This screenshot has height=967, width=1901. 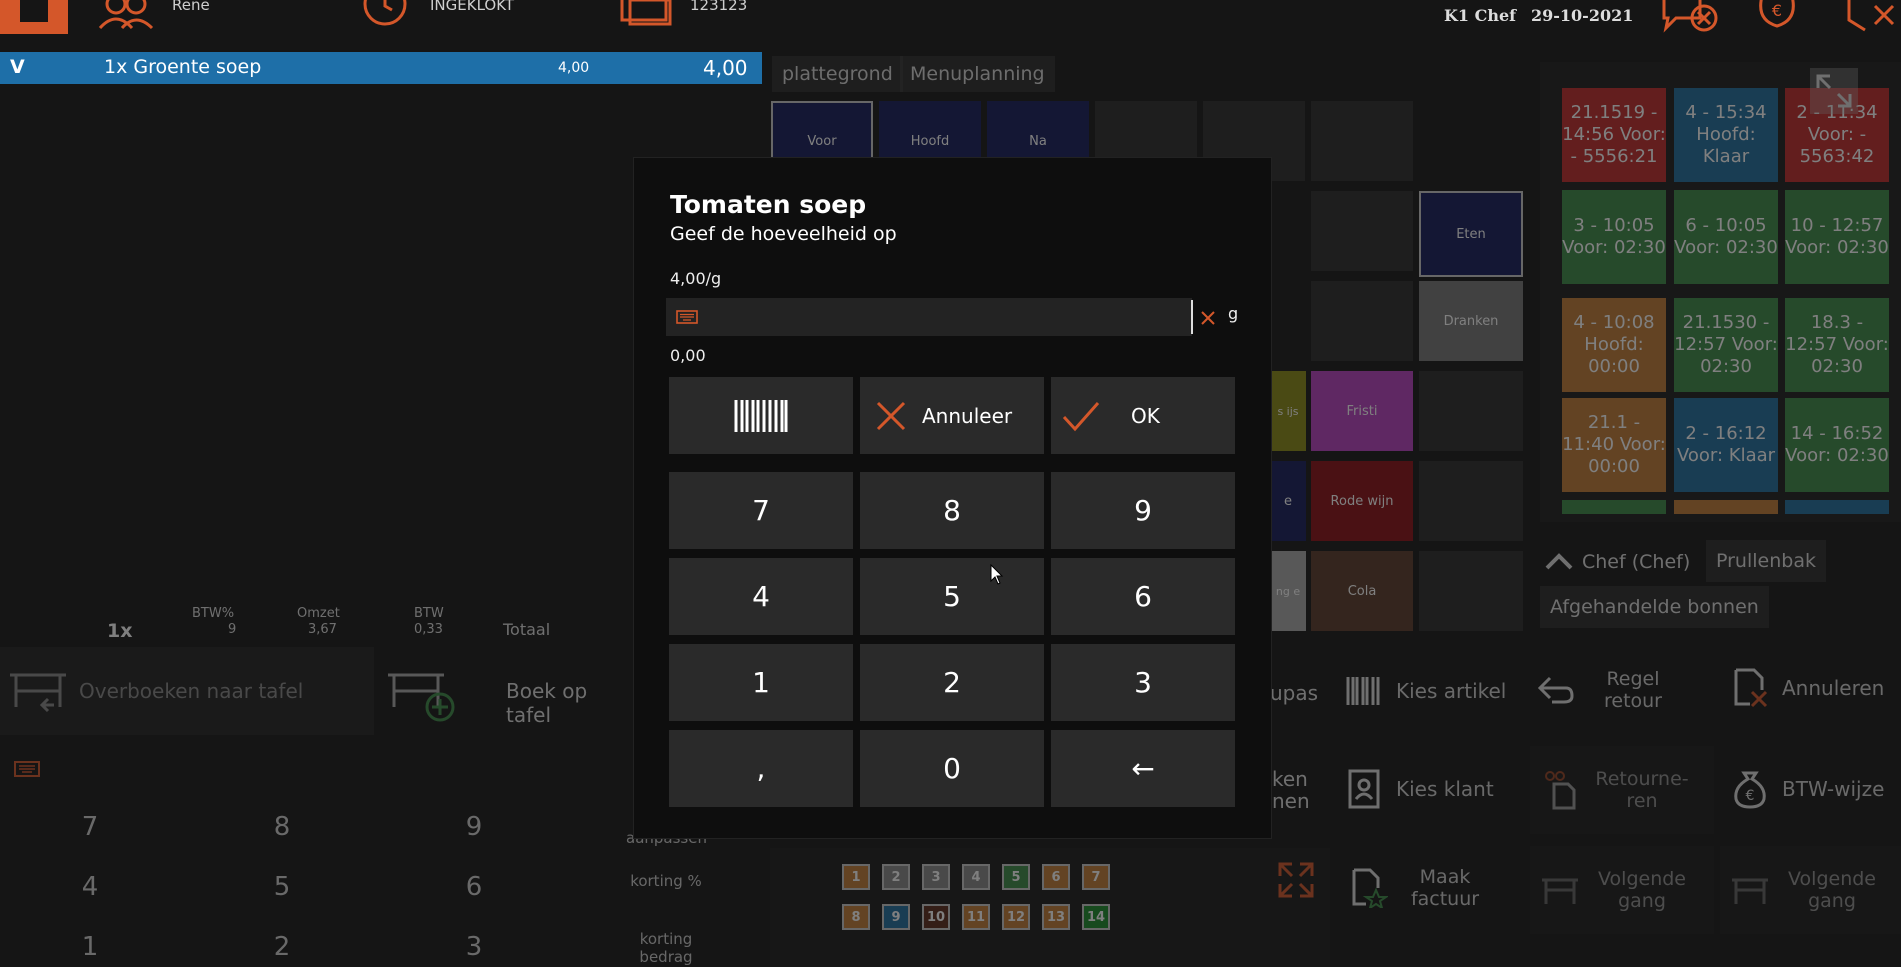 I want to click on tile-ijs: s ijs, so click(x=1288, y=411).